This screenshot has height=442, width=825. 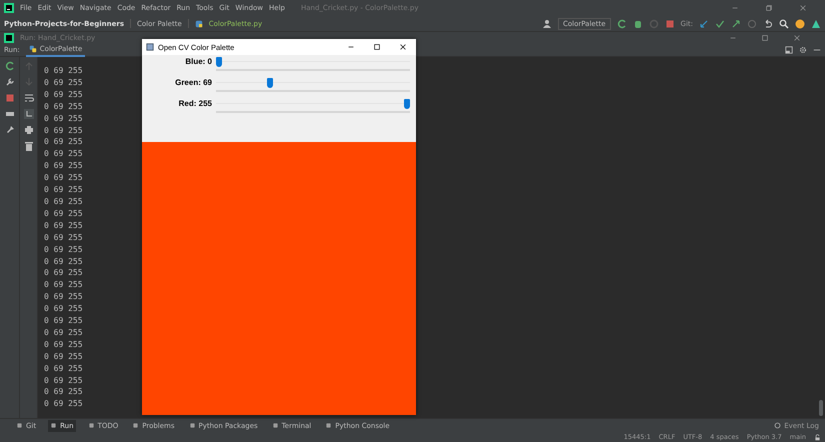 I want to click on scrollbar-thumb, so click(x=821, y=408).